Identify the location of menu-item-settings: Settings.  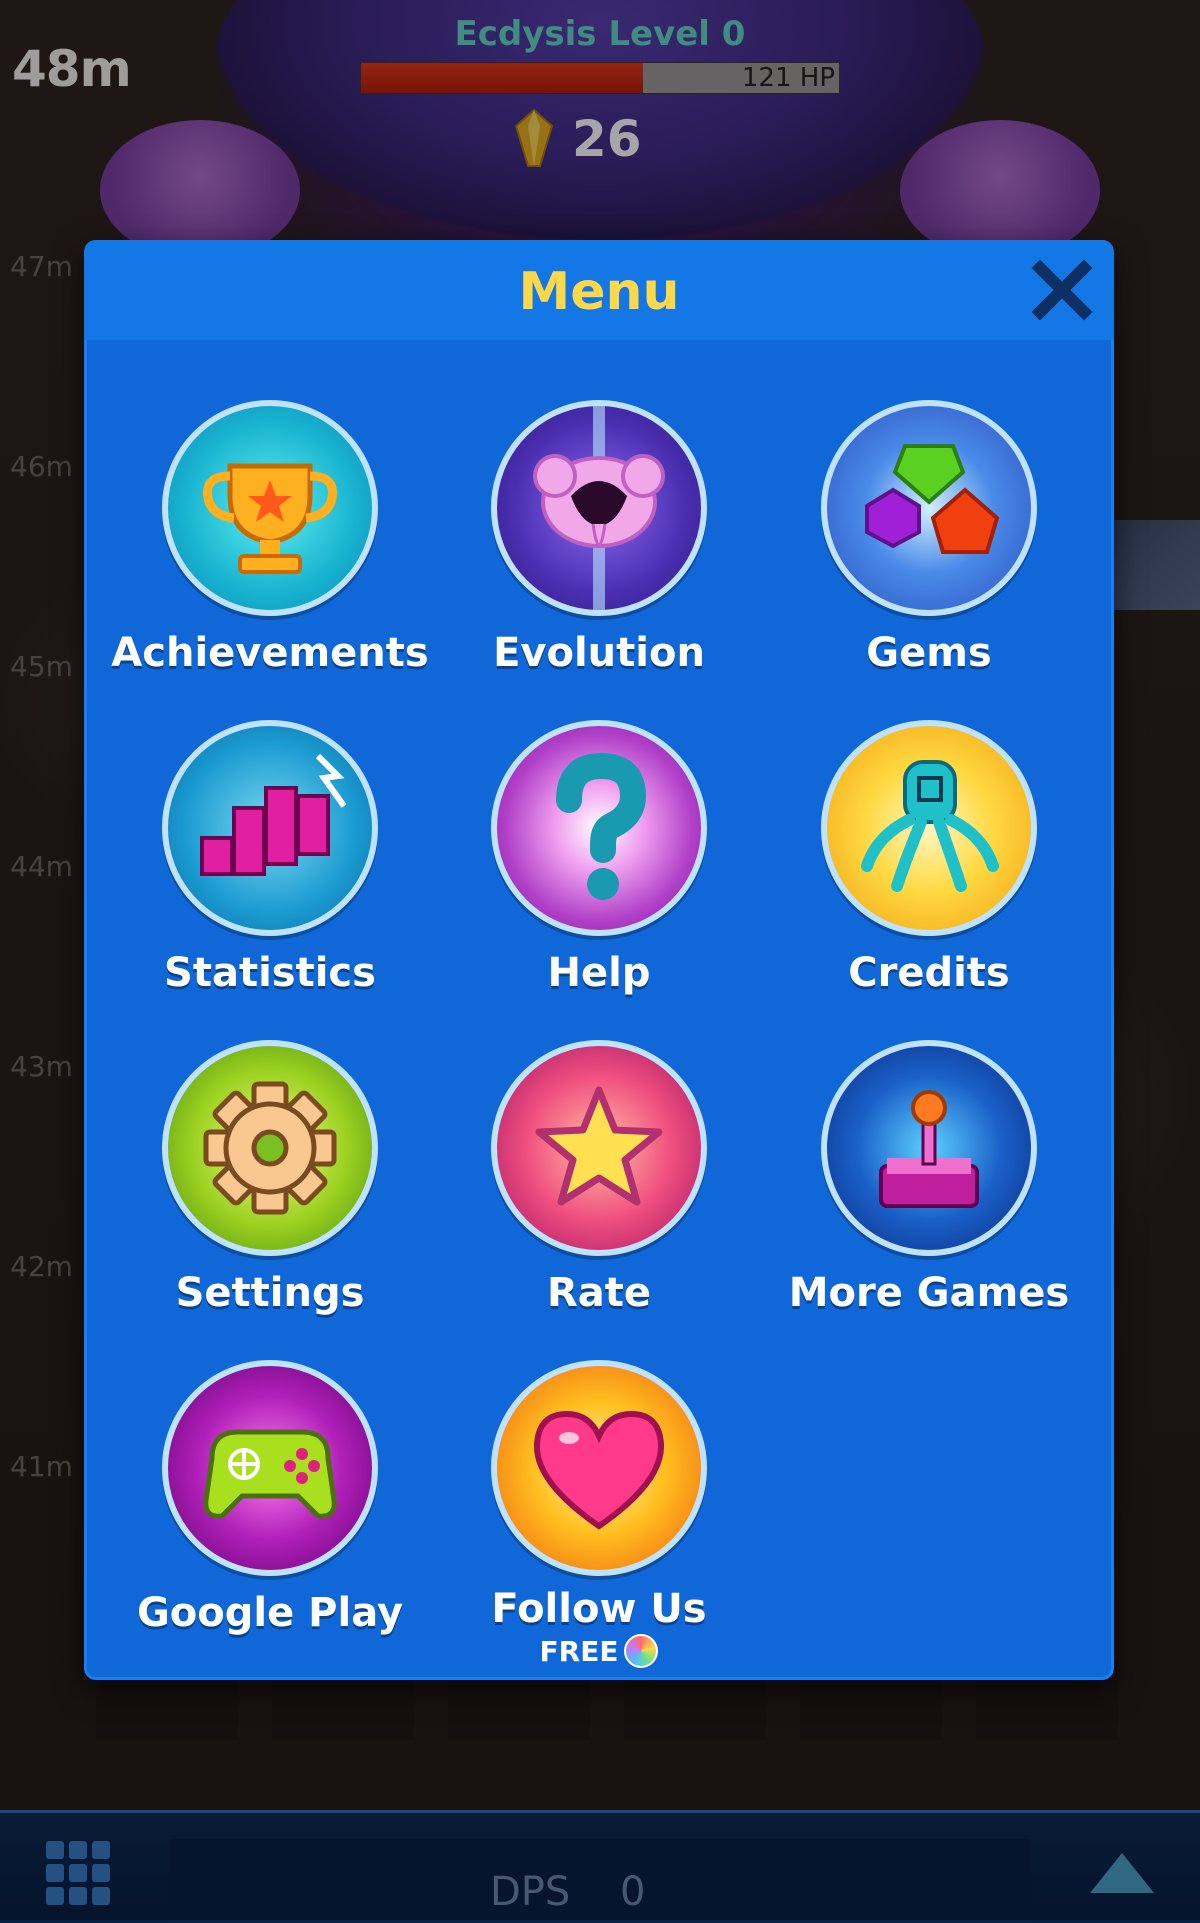
(270, 1178).